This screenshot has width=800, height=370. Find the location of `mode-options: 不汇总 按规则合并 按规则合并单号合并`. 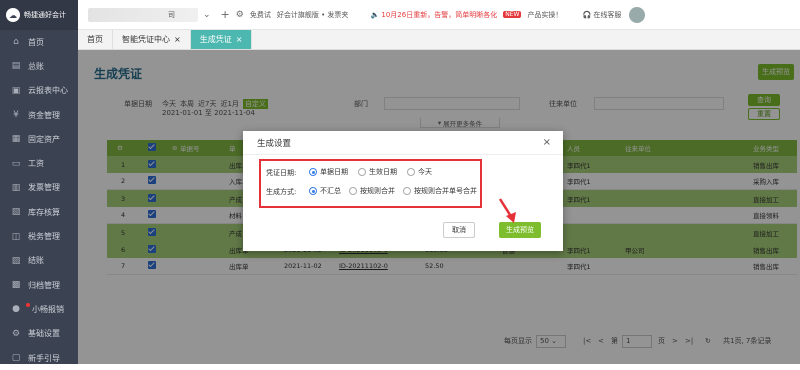

mode-options: 不汇总 按规则合并 按规则合并单号合并 is located at coordinates (393, 191).